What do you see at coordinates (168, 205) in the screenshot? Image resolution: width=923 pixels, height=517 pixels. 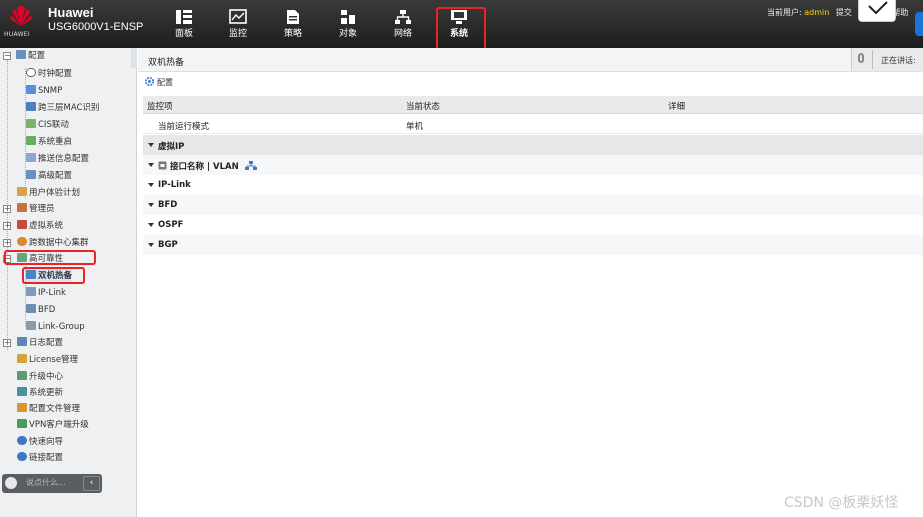 I see `group-label: BFD` at bounding box center [168, 205].